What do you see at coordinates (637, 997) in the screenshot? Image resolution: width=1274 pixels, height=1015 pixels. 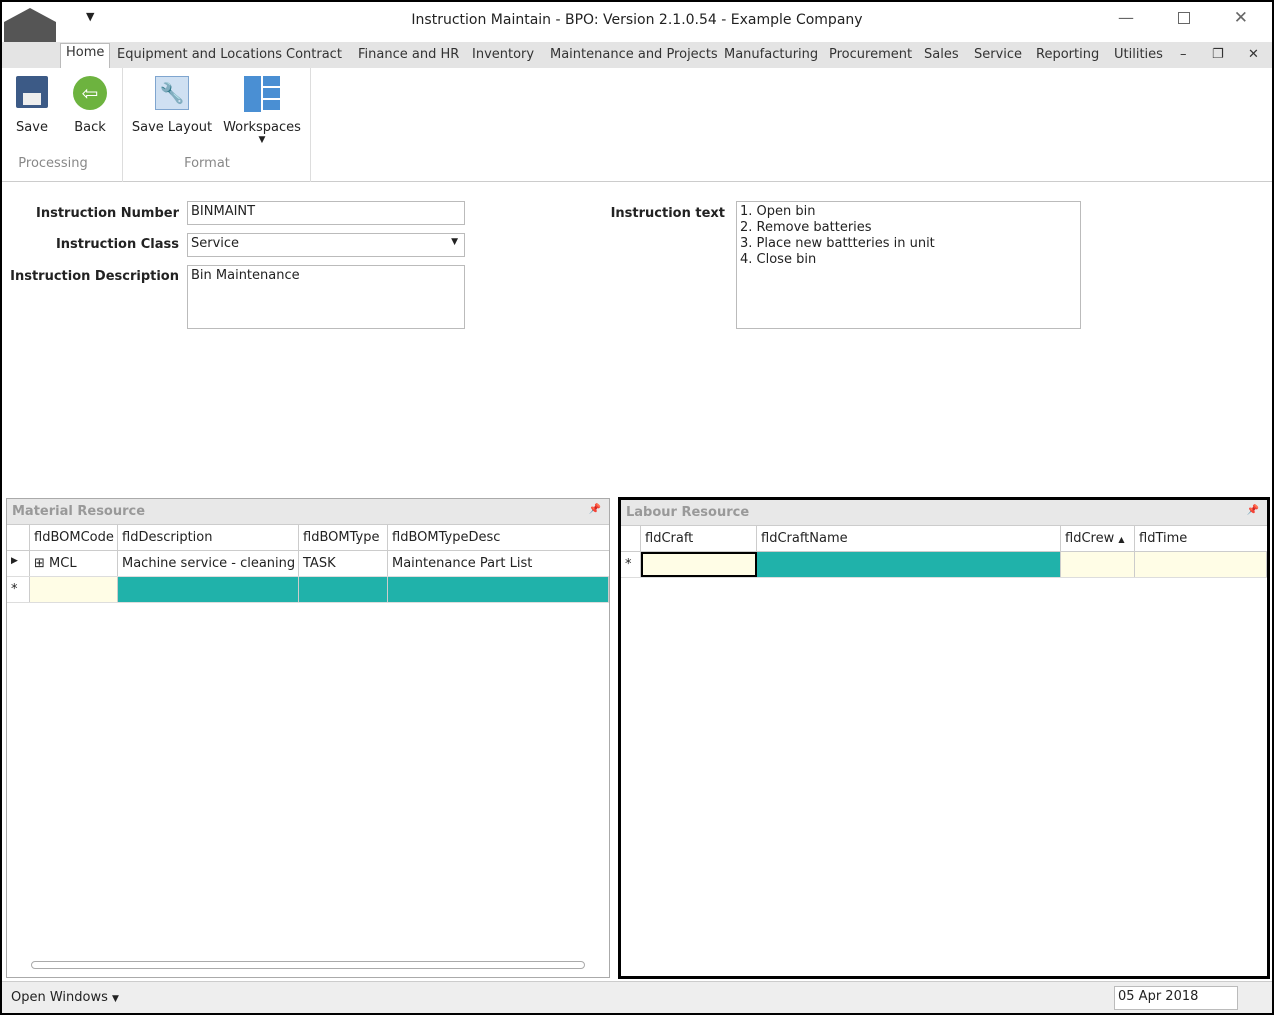 I see `status-bar: Open Windows ▼ 05 Apr 2018` at bounding box center [637, 997].